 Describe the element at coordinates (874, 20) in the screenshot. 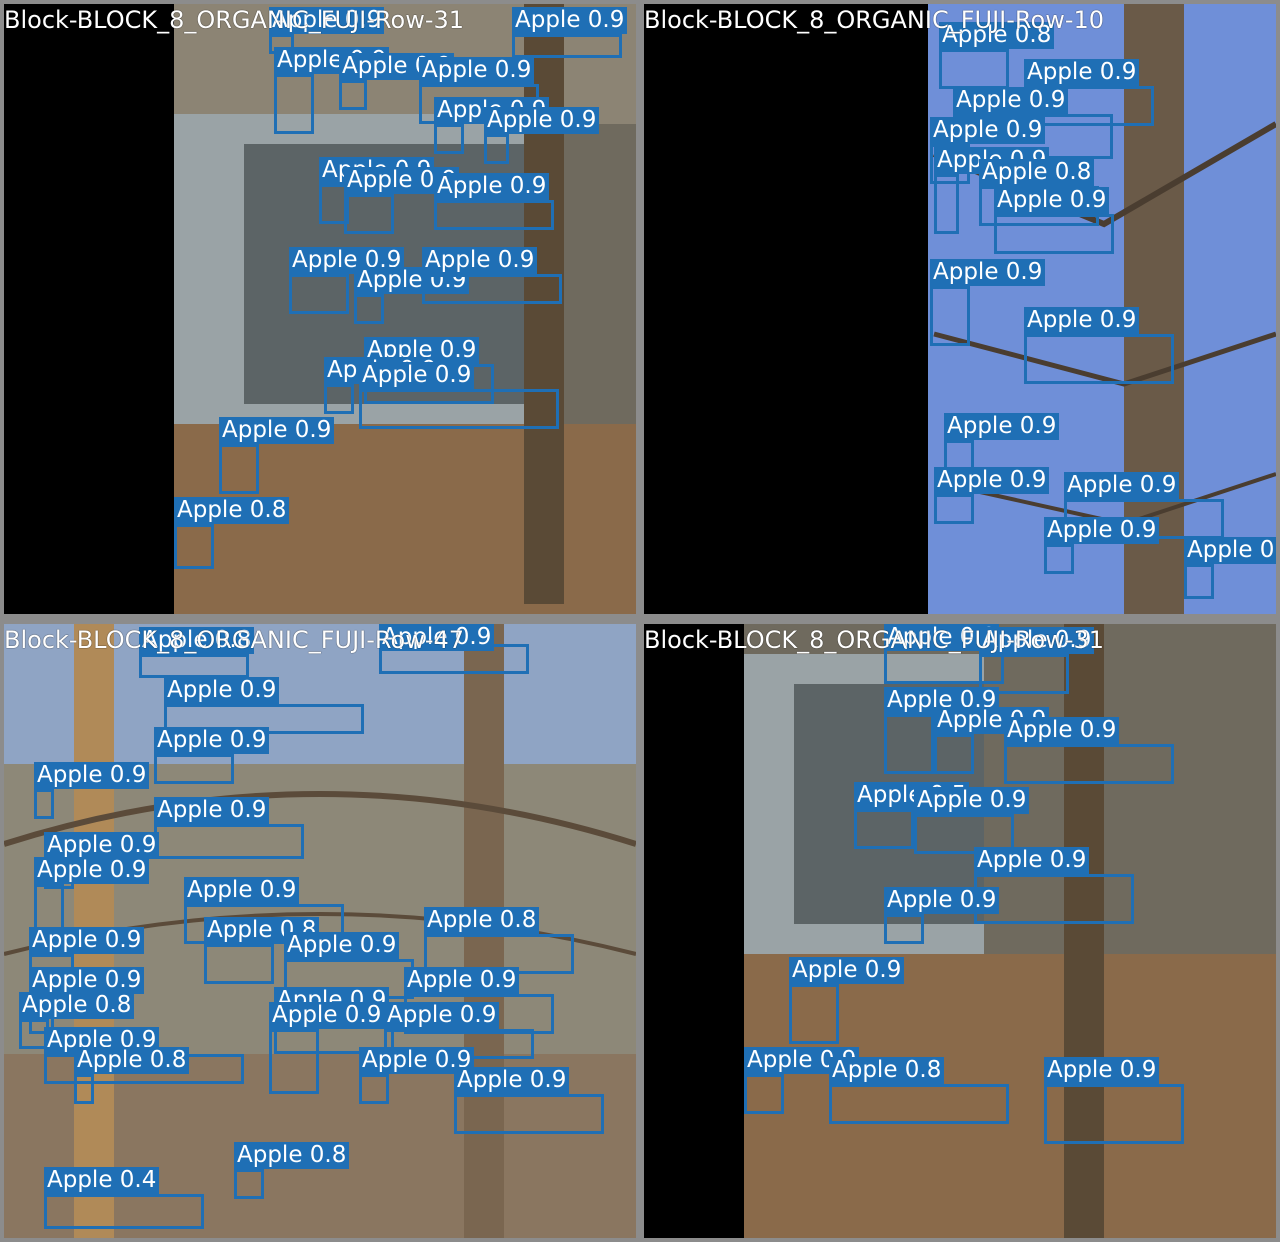

I see `tile-title: Block-BLOCK_8_ORGANIC_FUJI-Row-10` at that location.